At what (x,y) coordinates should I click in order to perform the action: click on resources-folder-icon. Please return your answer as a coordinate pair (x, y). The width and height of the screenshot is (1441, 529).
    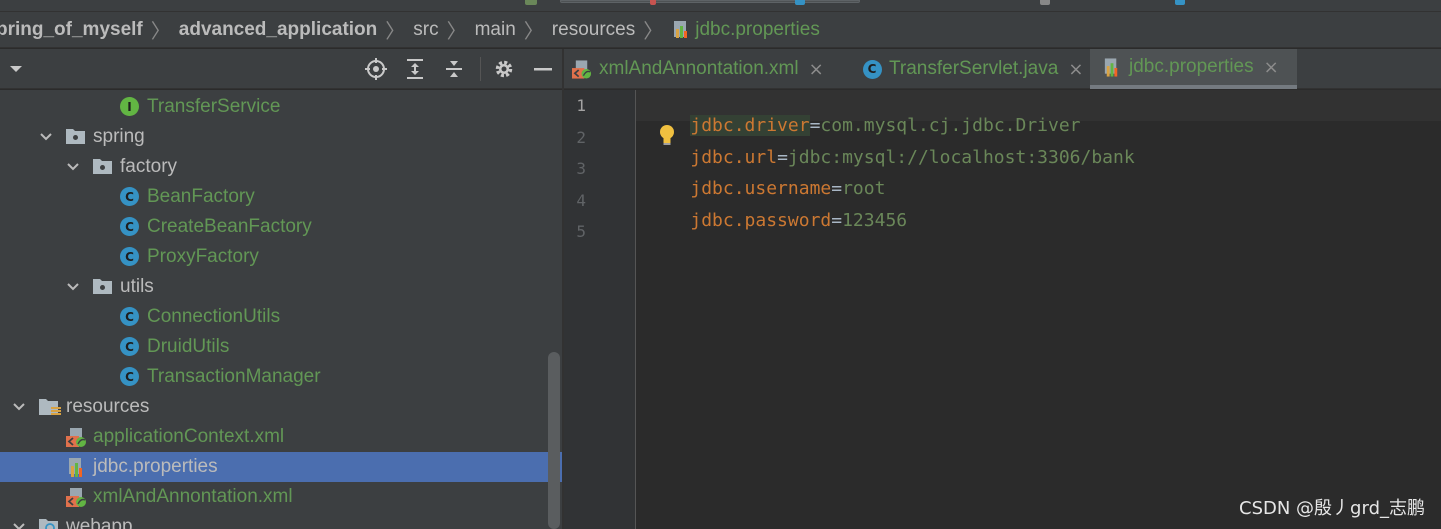
    Looking at the image, I should click on (49, 407).